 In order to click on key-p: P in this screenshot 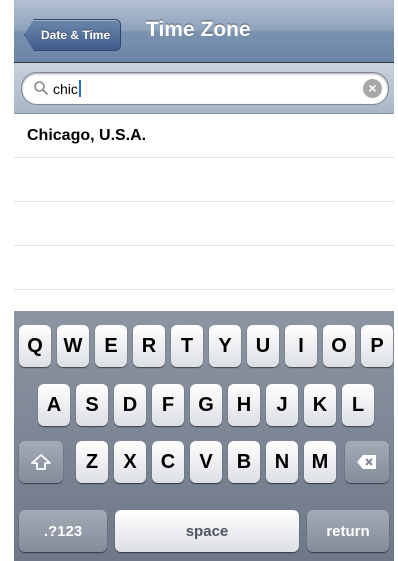, I will do `click(377, 346)`.